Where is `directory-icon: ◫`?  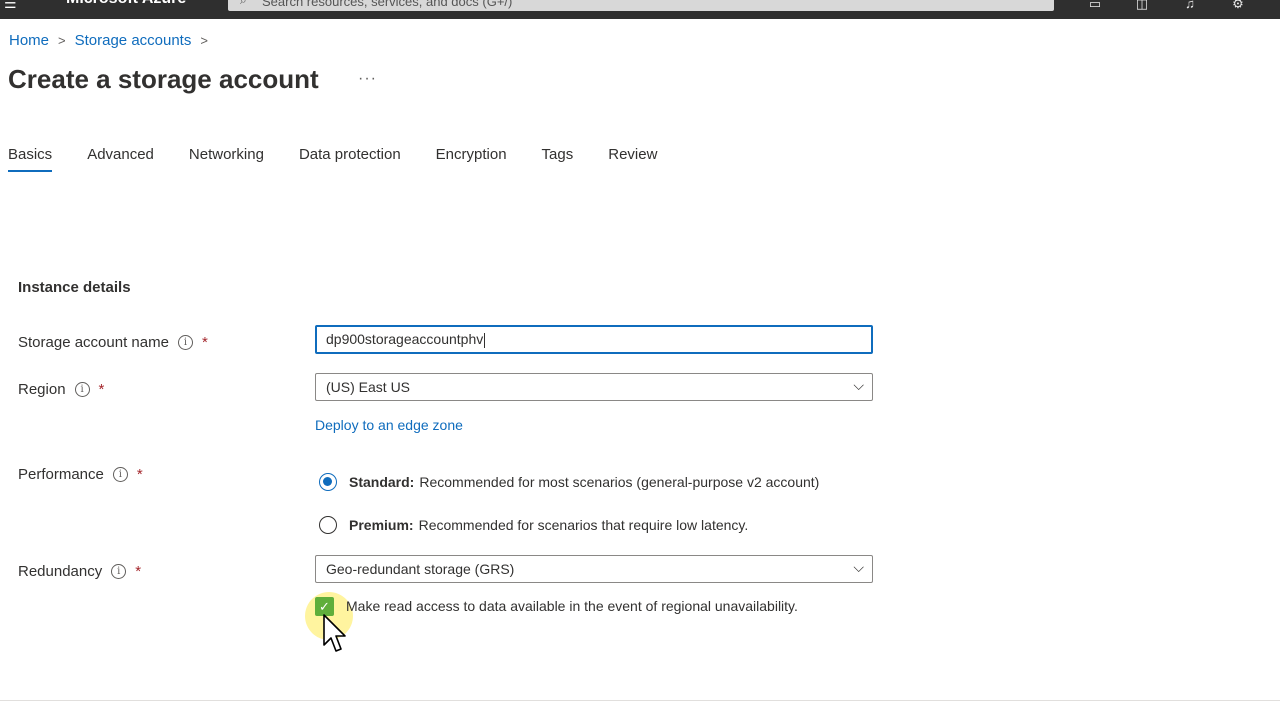
directory-icon: ◫ is located at coordinates (1142, 5).